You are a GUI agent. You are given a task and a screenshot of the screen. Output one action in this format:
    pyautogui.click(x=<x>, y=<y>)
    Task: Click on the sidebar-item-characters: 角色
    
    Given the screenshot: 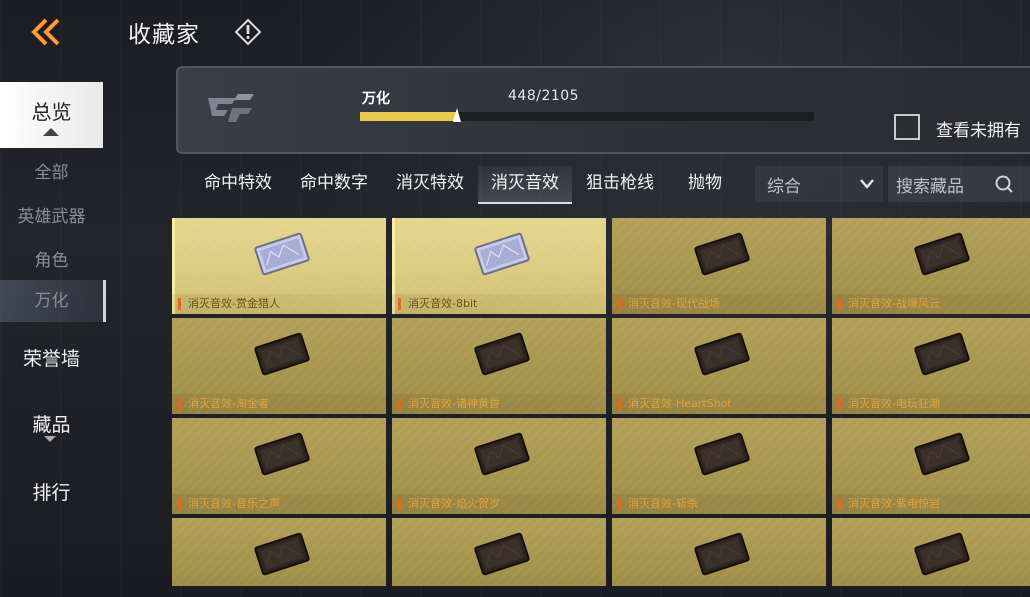 What is the action you would take?
    pyautogui.click(x=51, y=258)
    